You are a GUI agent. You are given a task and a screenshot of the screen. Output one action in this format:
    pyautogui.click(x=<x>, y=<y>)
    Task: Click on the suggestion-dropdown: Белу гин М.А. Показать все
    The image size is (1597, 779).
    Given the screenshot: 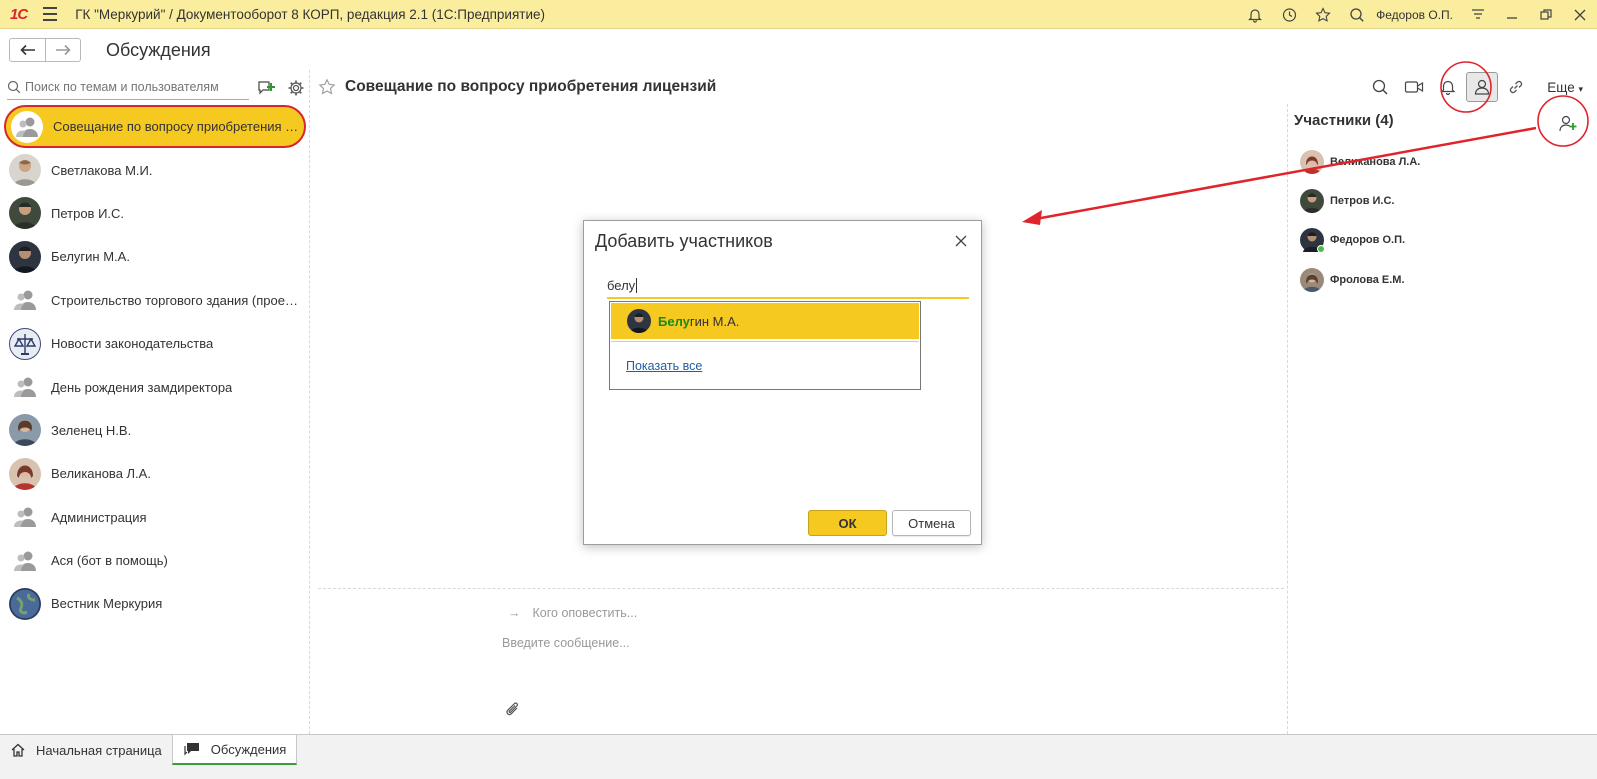 What is the action you would take?
    pyautogui.click(x=765, y=345)
    